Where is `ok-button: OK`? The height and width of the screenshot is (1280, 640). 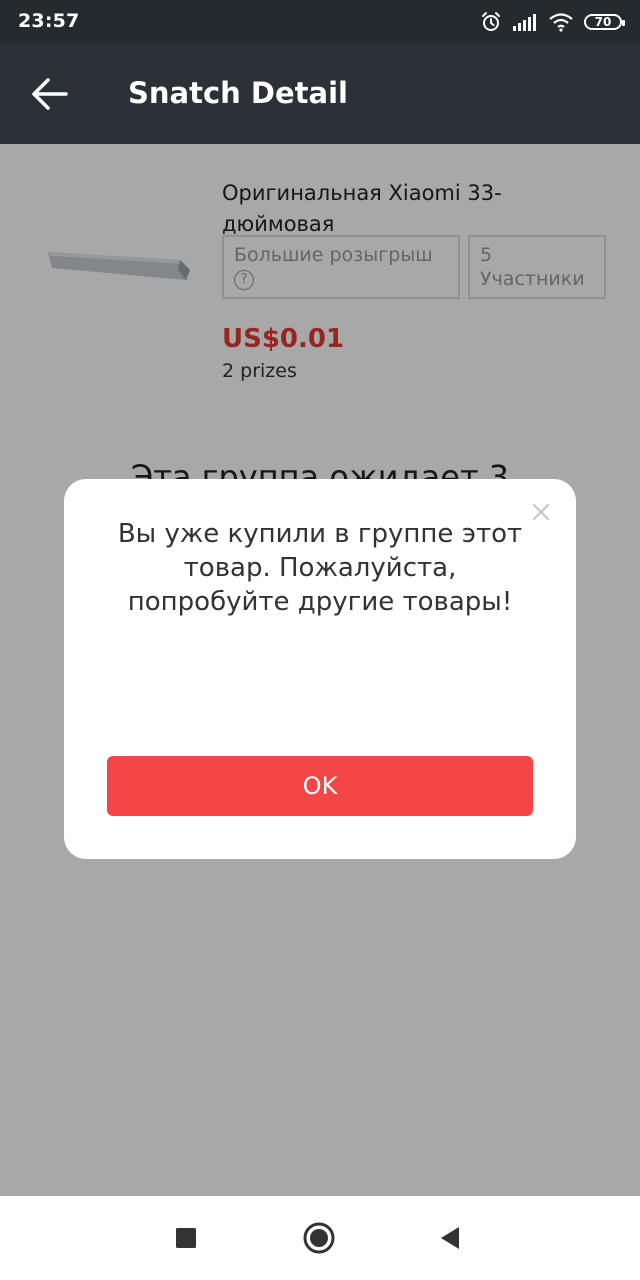
ok-button: OK is located at coordinates (320, 786).